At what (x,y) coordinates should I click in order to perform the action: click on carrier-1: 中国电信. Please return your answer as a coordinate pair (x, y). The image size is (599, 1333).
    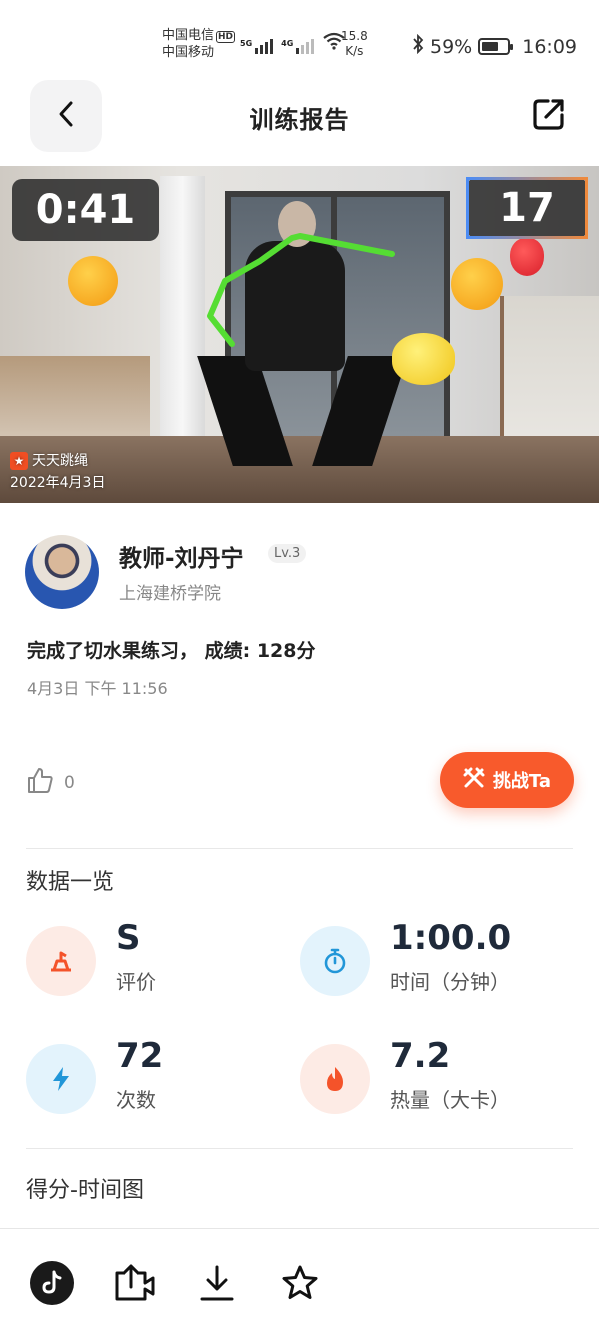
    Looking at the image, I should click on (188, 35).